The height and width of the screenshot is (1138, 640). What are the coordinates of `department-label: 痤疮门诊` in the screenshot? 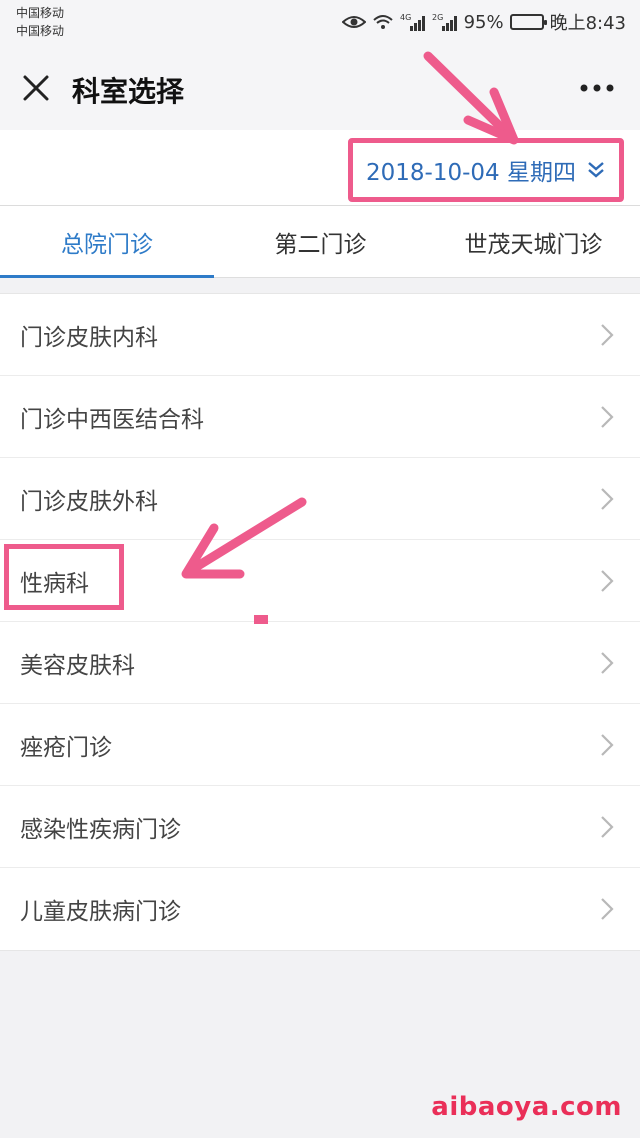 It's located at (66, 747).